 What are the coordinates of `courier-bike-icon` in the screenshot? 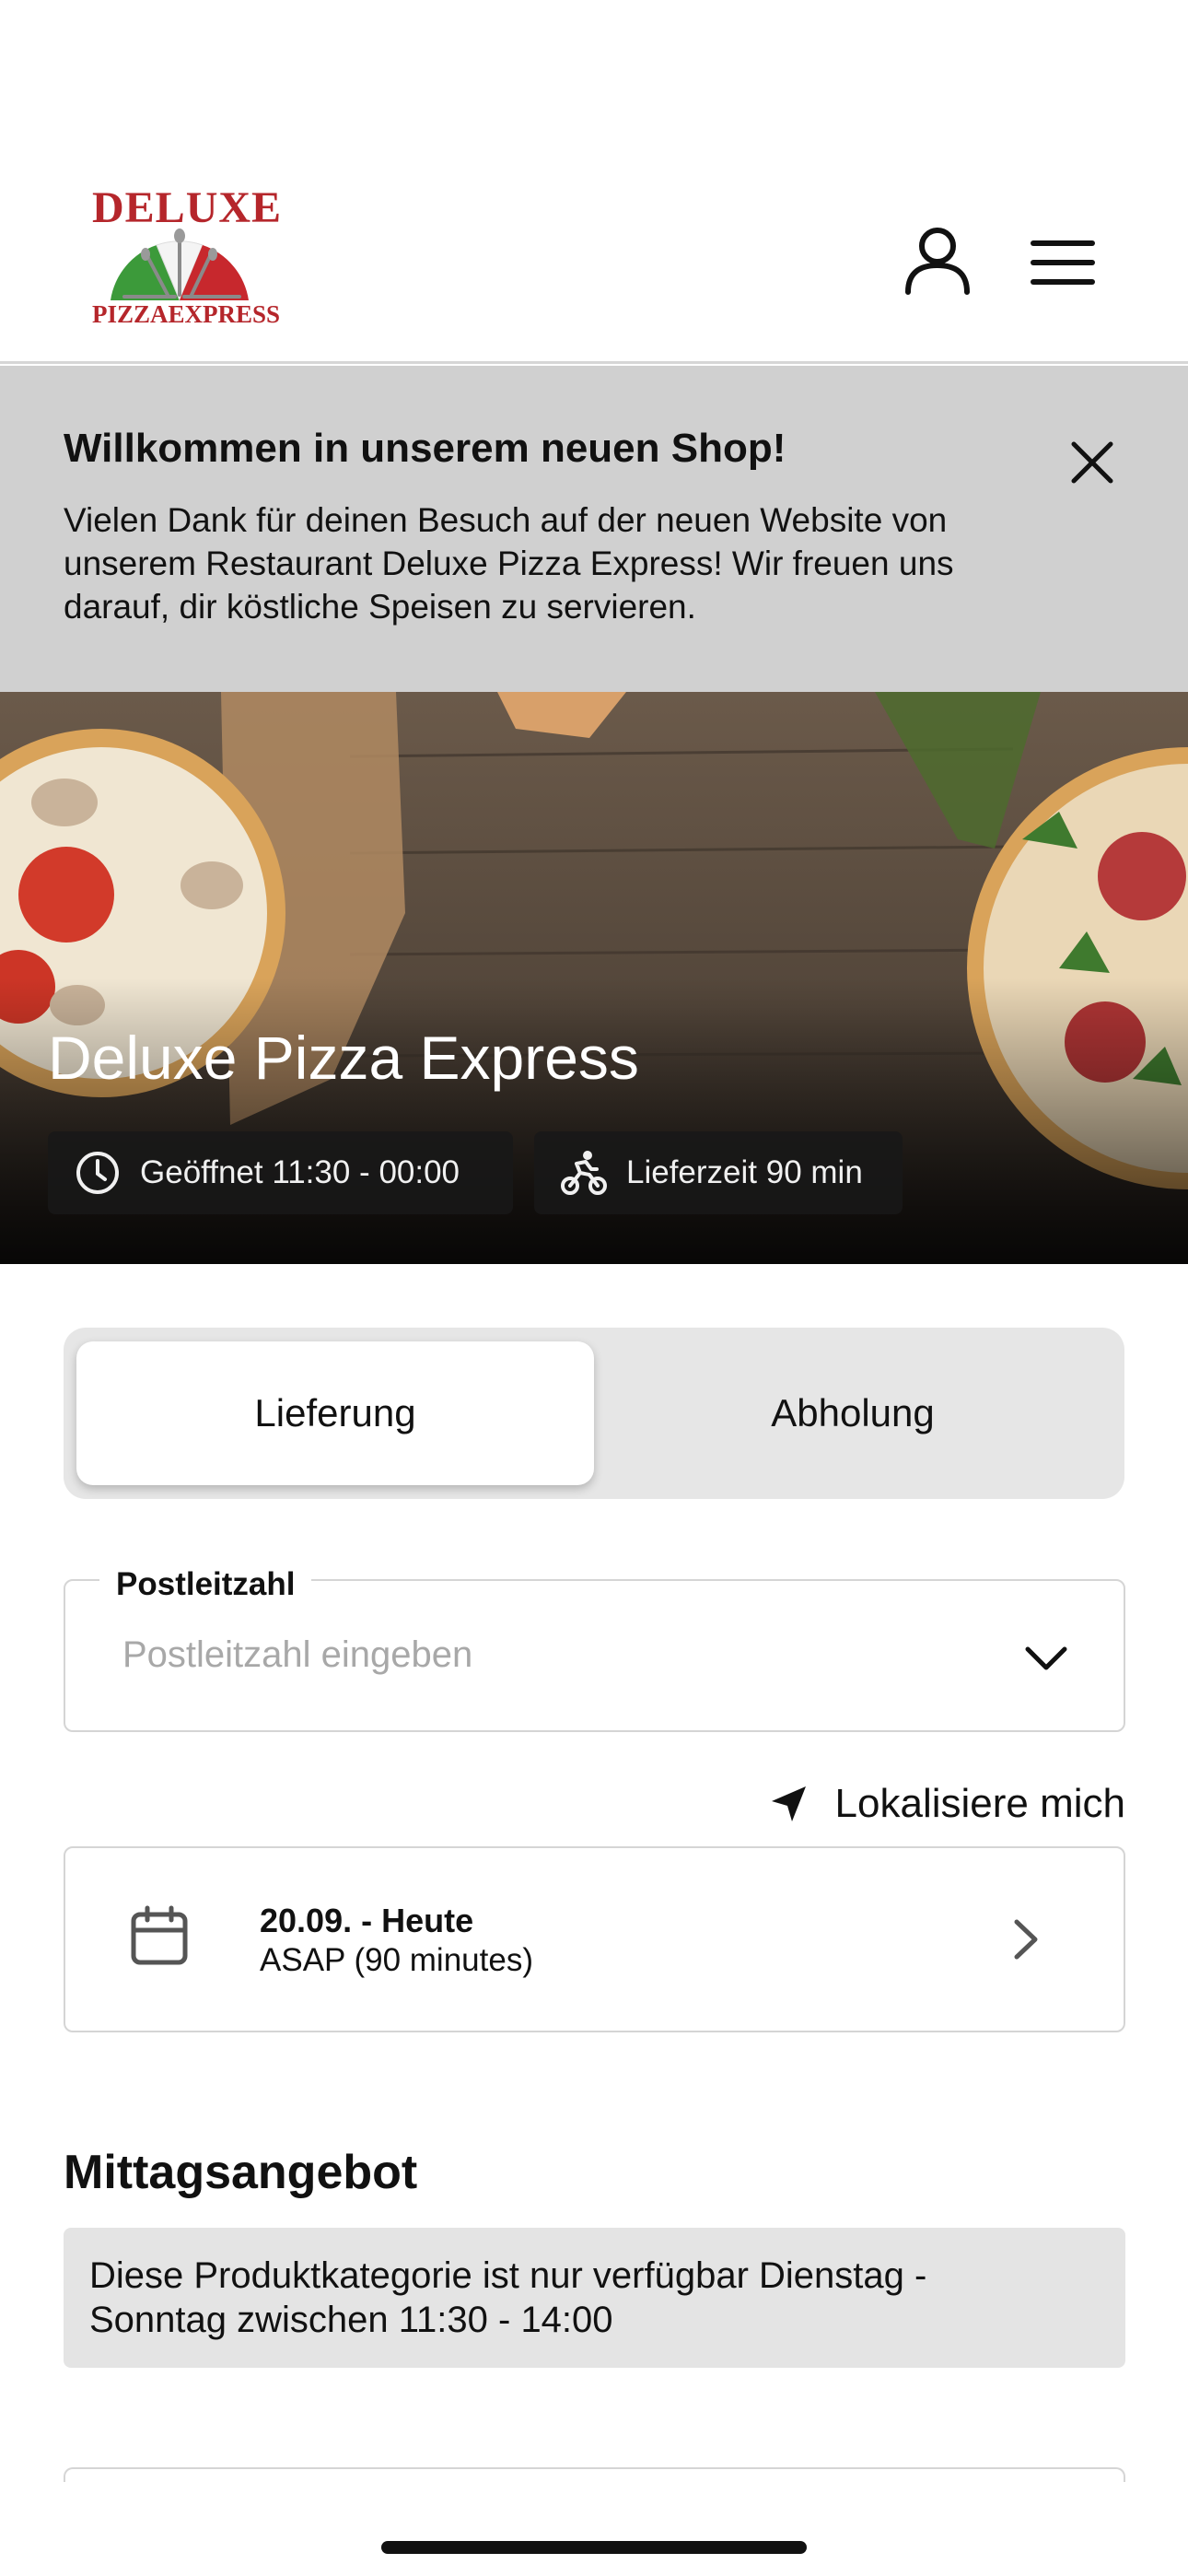 It's located at (584, 1173).